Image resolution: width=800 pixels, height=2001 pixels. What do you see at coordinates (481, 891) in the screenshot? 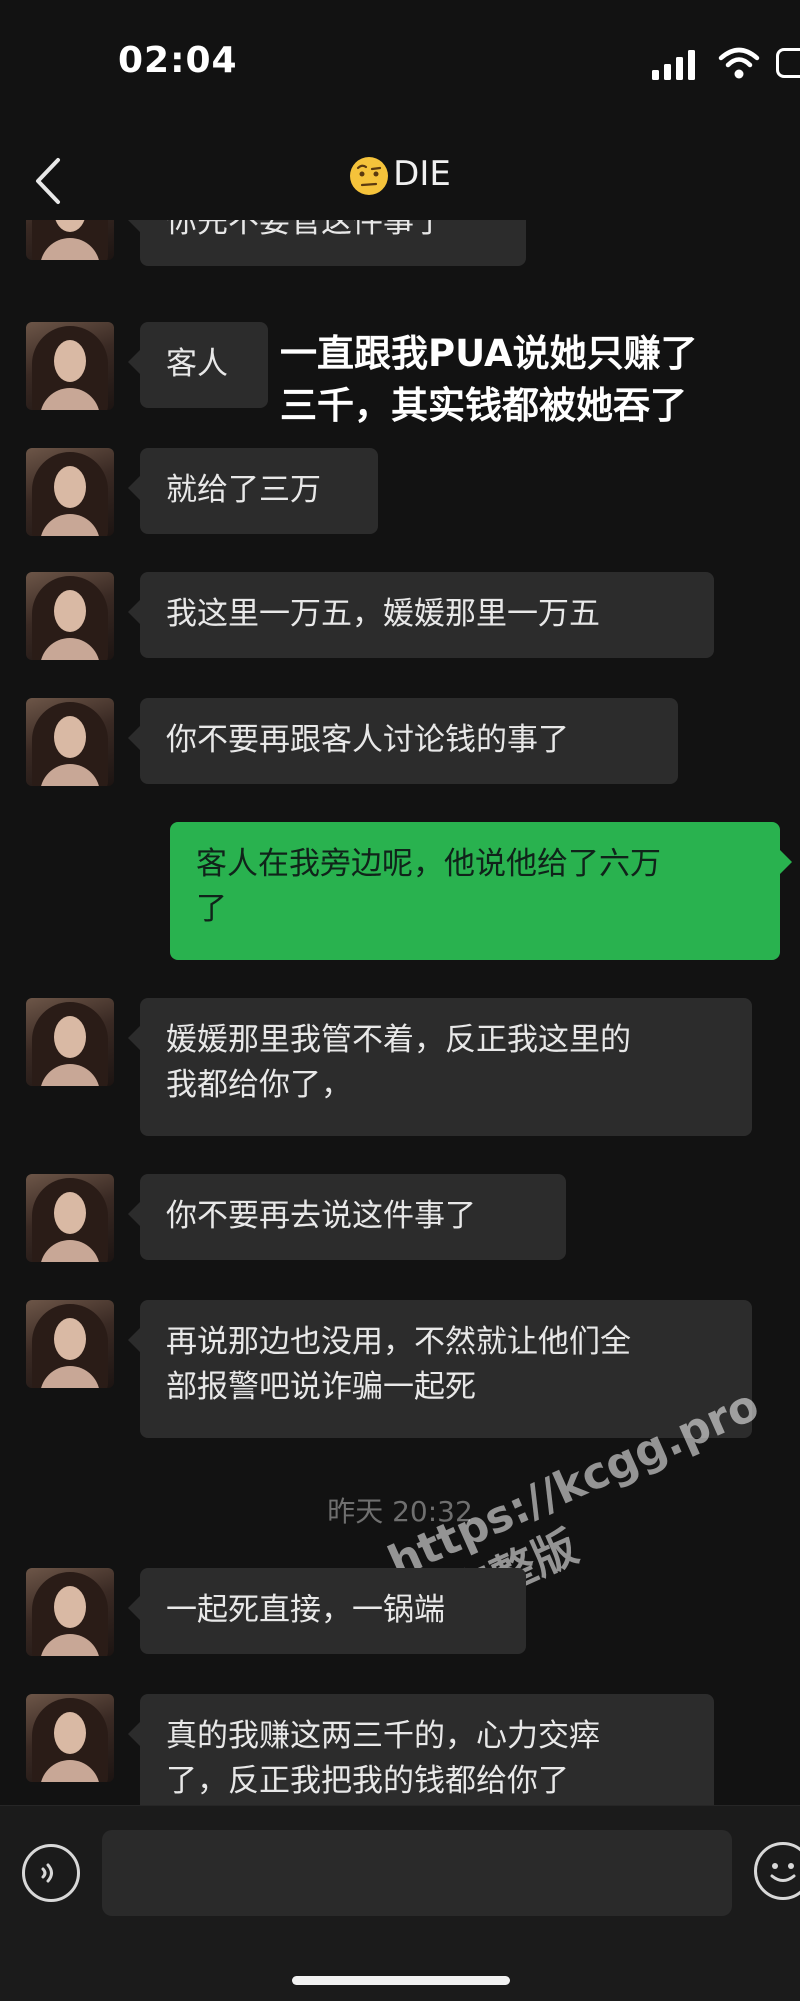
I see `sent-message-bubble: 客人在我旁边呢，他说他给了六万 了` at bounding box center [481, 891].